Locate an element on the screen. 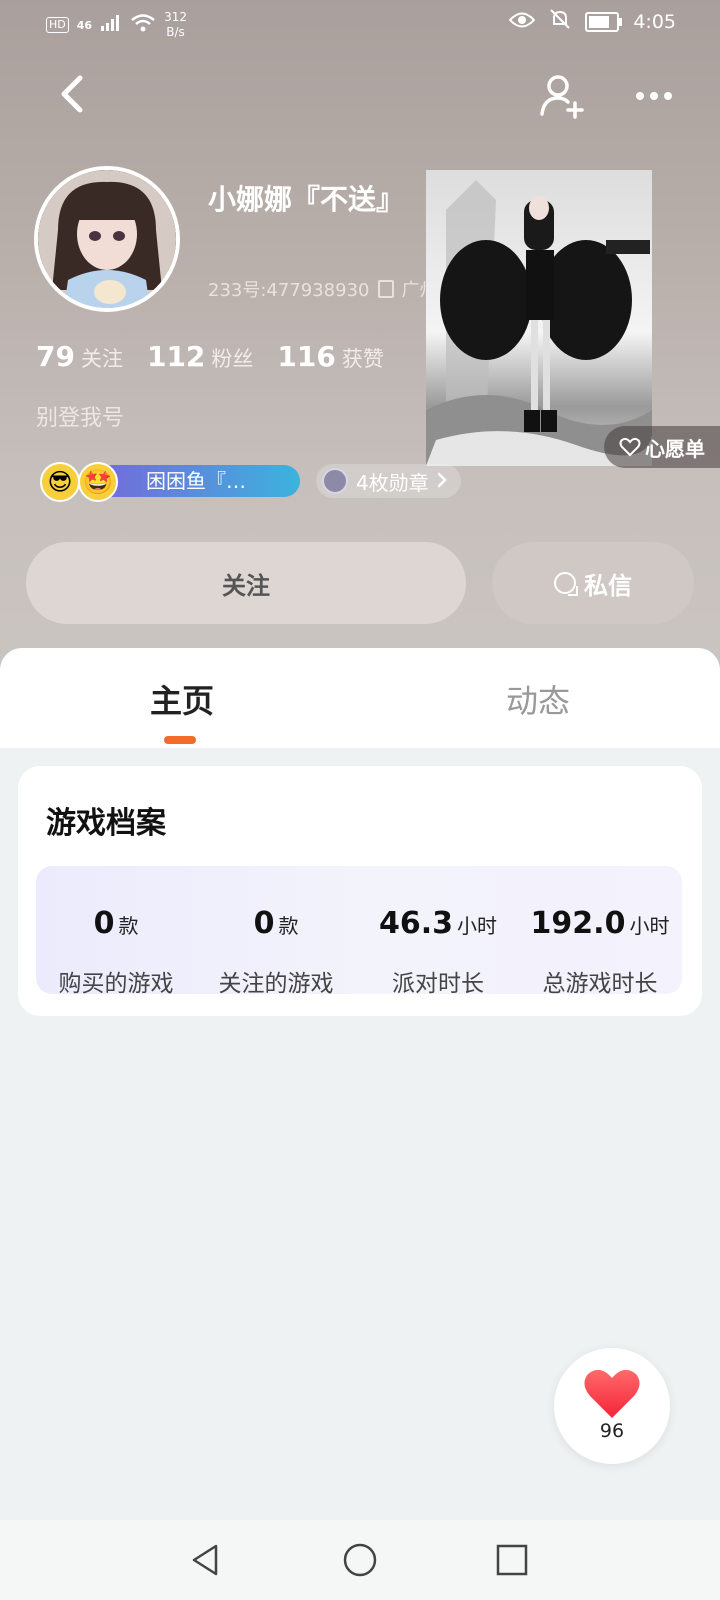  network-type: 46 is located at coordinates (84, 25).